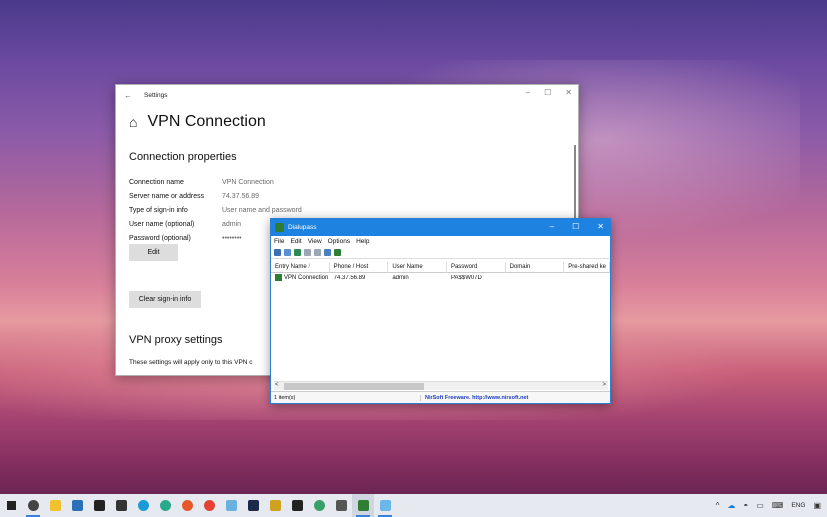 The height and width of the screenshot is (517, 827). I want to click on status-item-count: 1 item(s), so click(346, 397).